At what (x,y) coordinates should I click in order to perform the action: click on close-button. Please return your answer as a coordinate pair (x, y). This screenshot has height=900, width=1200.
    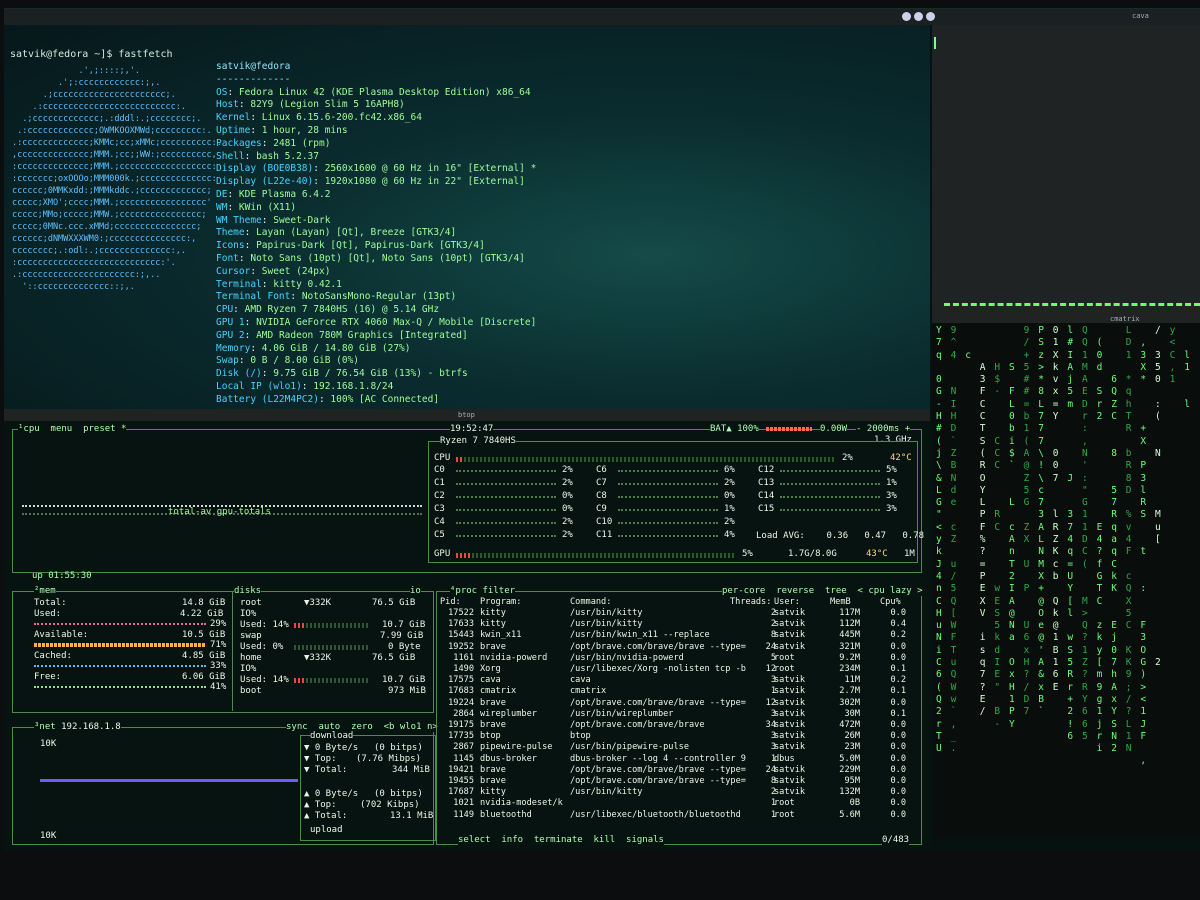
    Looking at the image, I should click on (930, 16).